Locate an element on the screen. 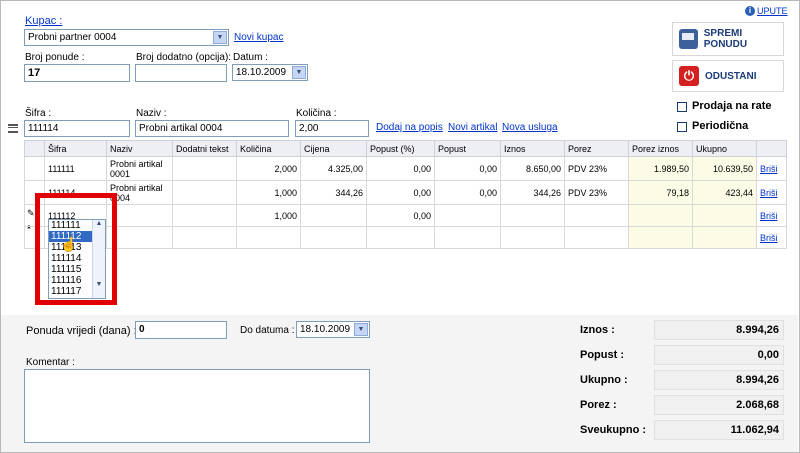 This screenshot has height=453, width=800. row-selector-header is located at coordinates (34, 148).